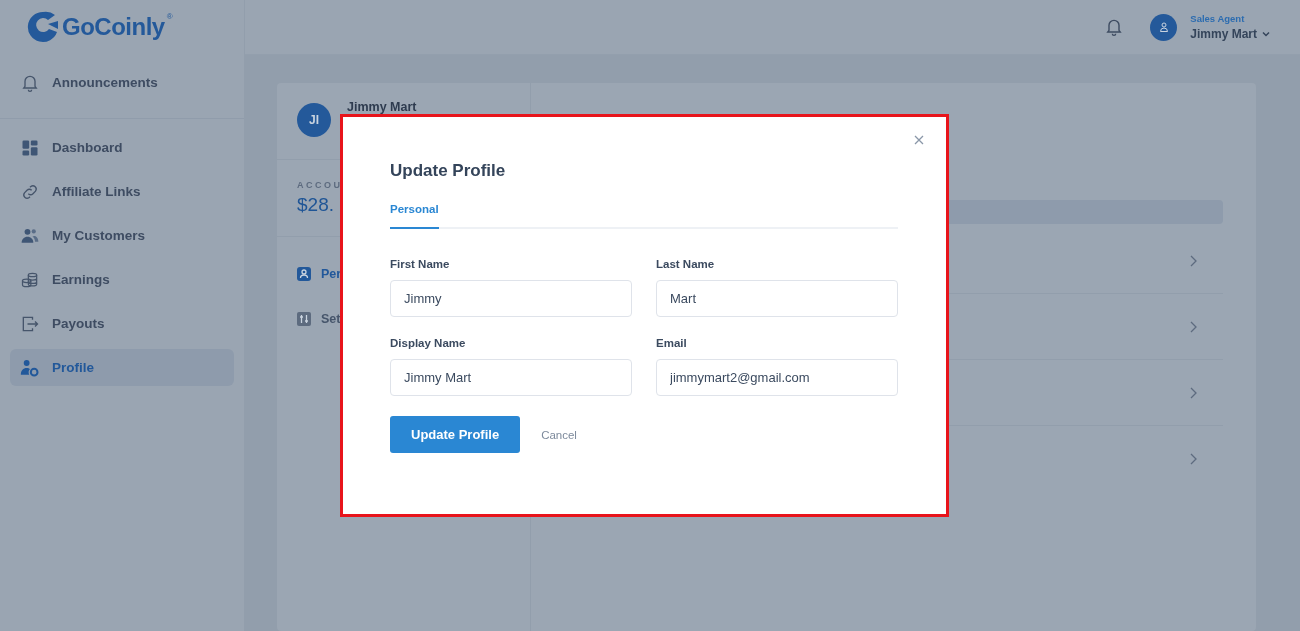 The image size is (1300, 631). Describe the element at coordinates (30, 367) in the screenshot. I see `user-gear-icon` at that location.